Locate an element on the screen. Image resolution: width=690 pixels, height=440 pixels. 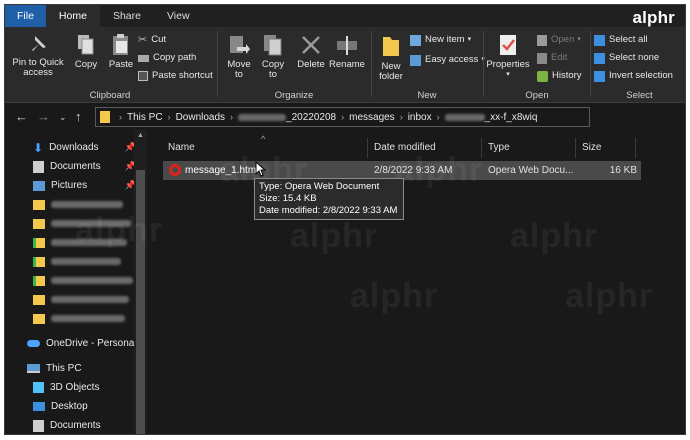
copy-path-button: Copy path is located at coordinates (167, 58).